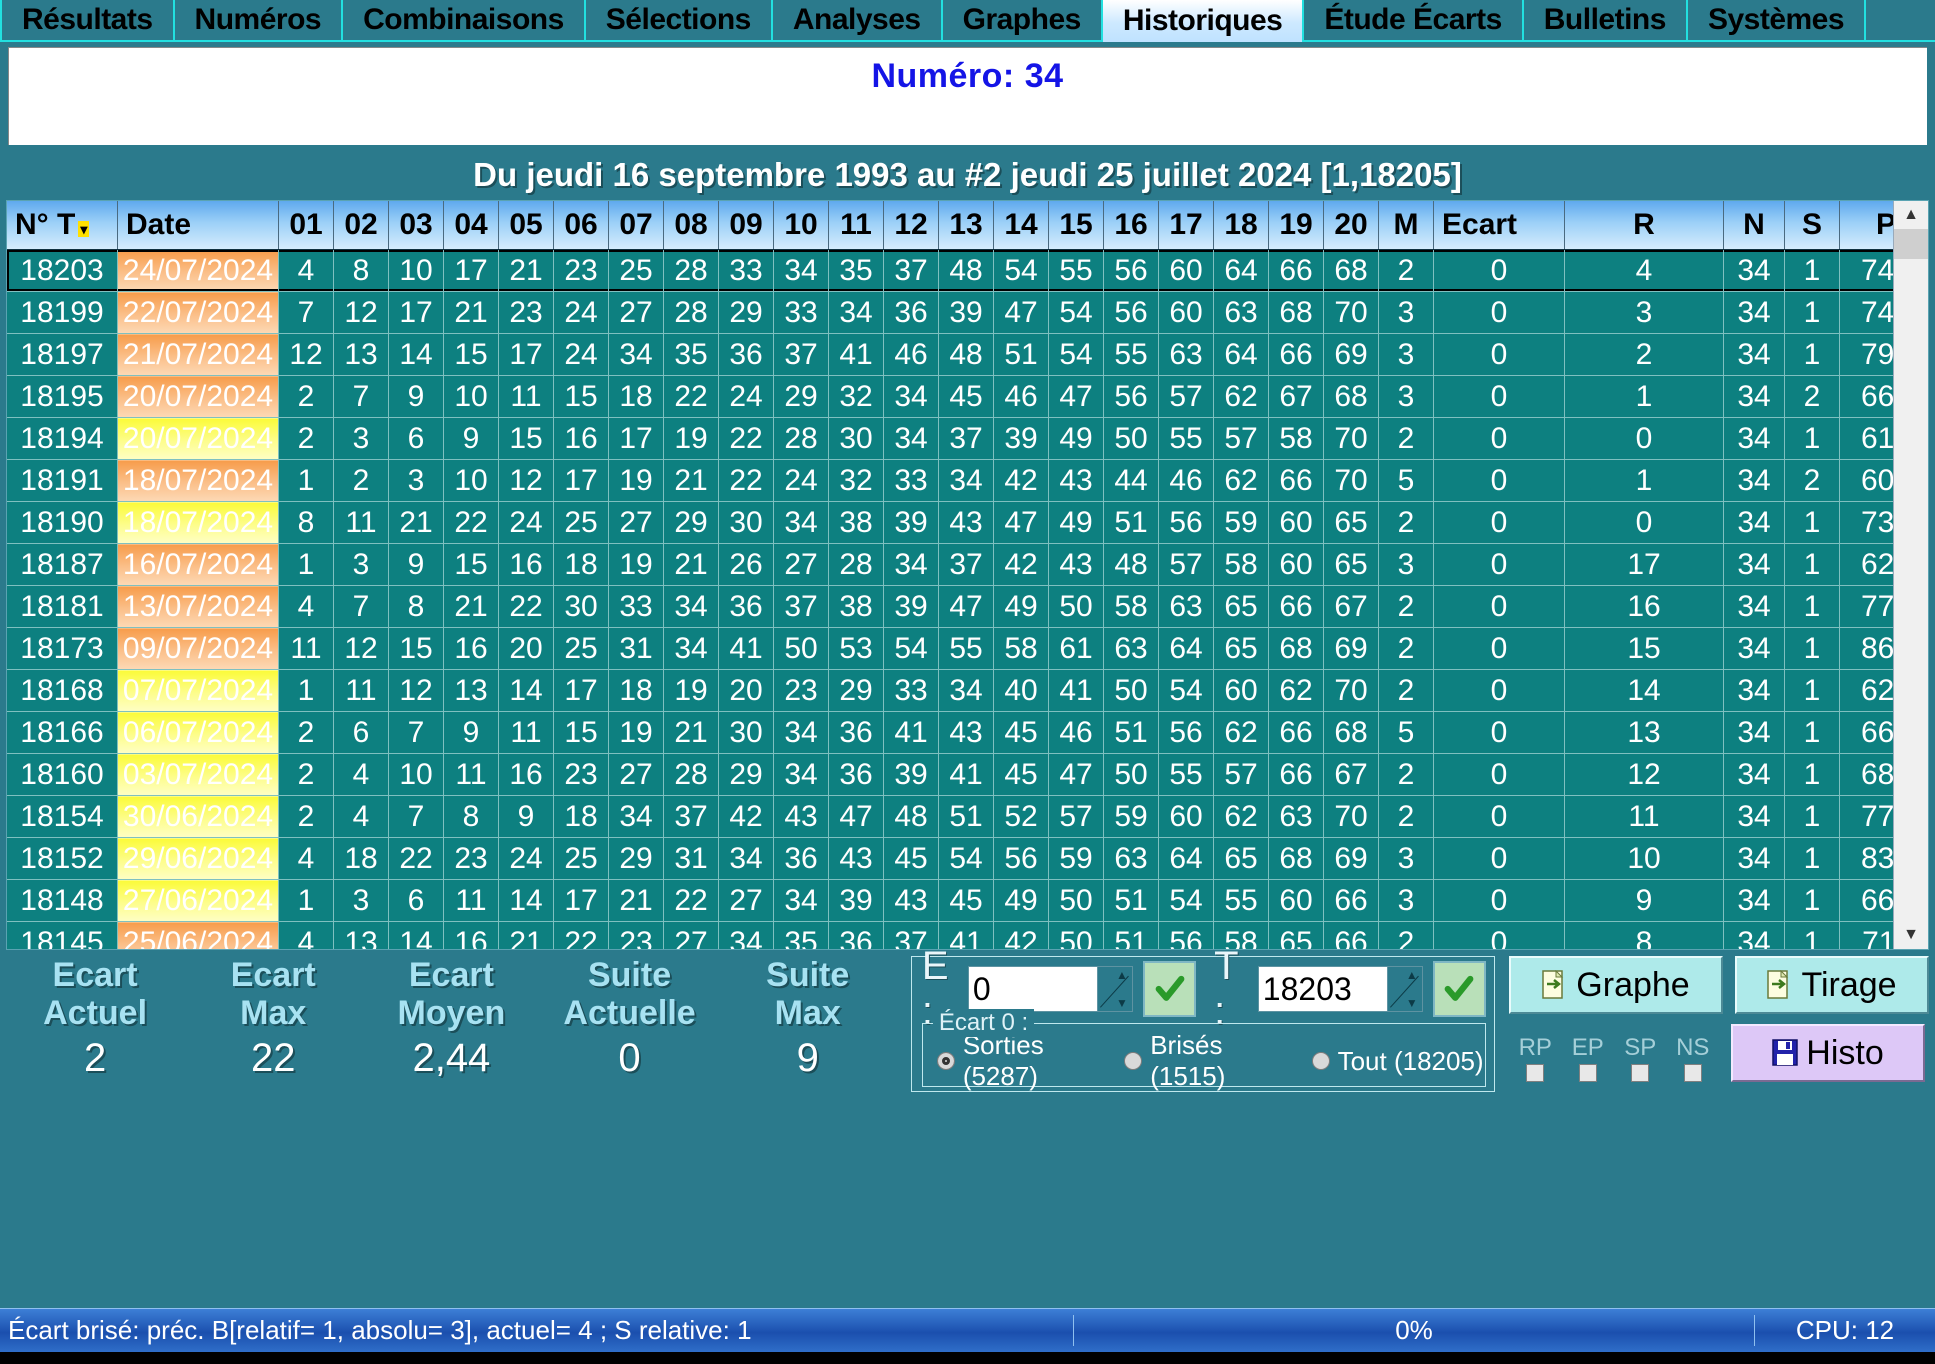 The width and height of the screenshot is (1935, 1364). What do you see at coordinates (581, 606) in the screenshot?
I see `cell-ball-6: 30` at bounding box center [581, 606].